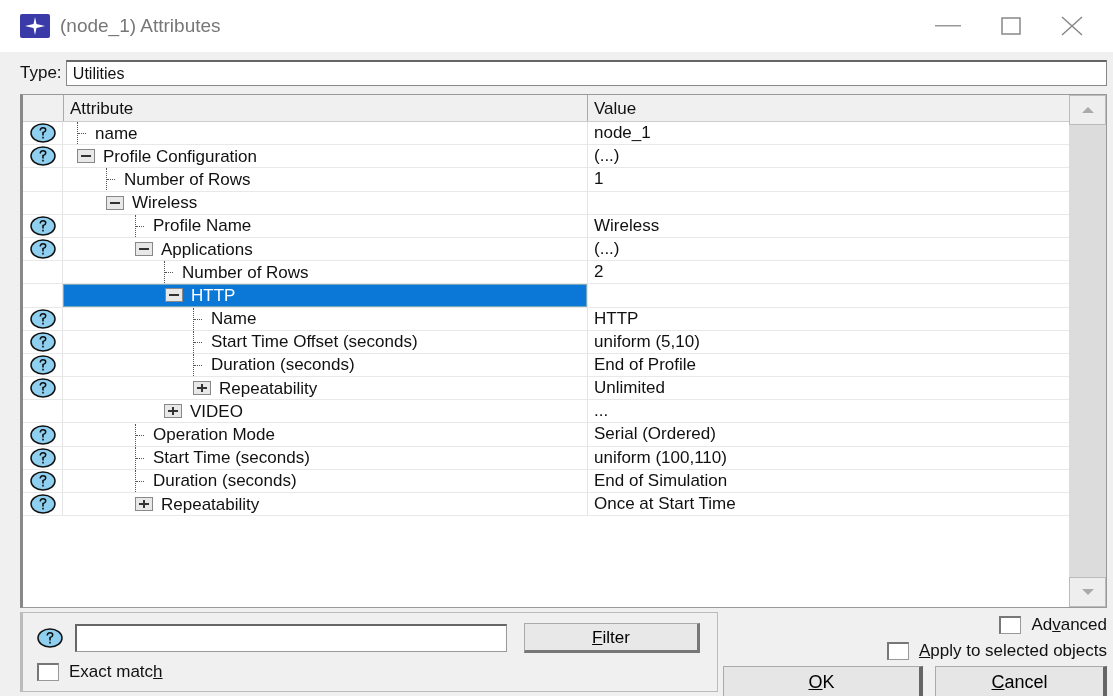  What do you see at coordinates (1072, 26) in the screenshot?
I see `close-icon` at bounding box center [1072, 26].